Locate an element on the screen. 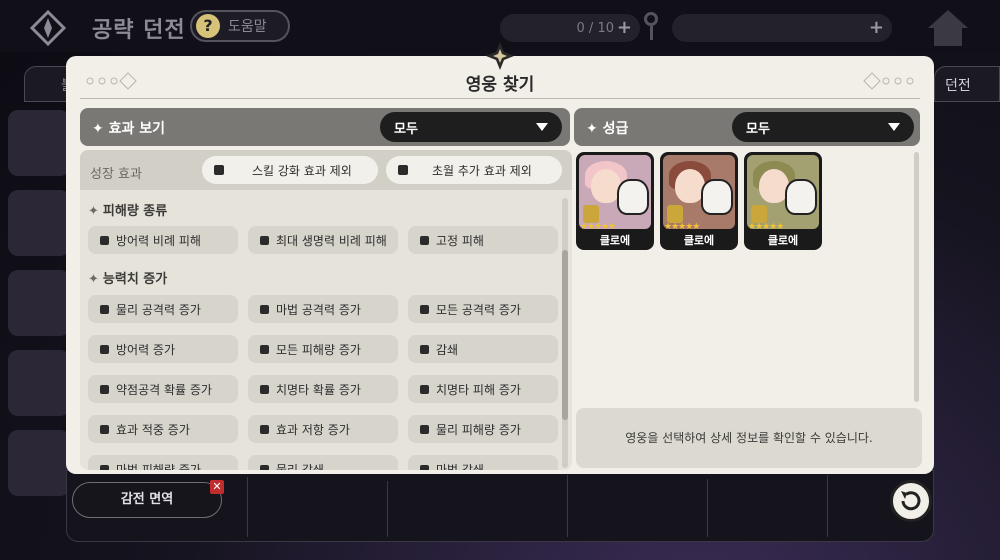  circuit-line is located at coordinates (827, 506).